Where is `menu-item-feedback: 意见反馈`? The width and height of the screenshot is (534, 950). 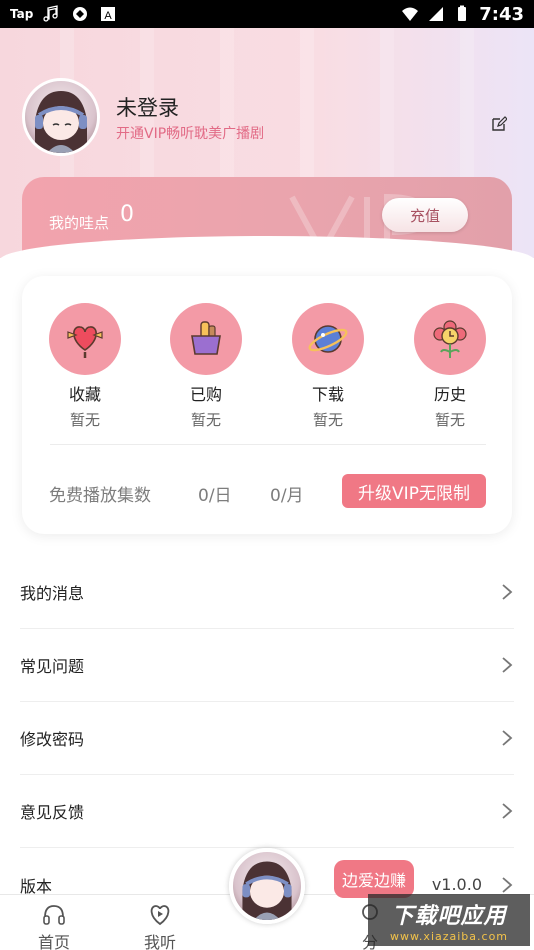
menu-item-feedback: 意见反馈 is located at coordinates (267, 811).